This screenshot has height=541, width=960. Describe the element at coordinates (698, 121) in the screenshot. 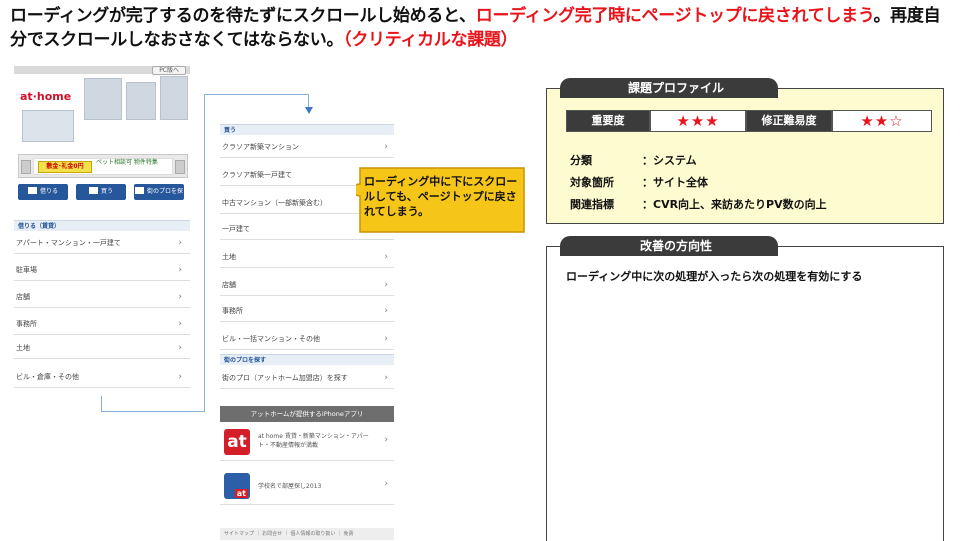

I see `importance-stars: ★★★` at that location.